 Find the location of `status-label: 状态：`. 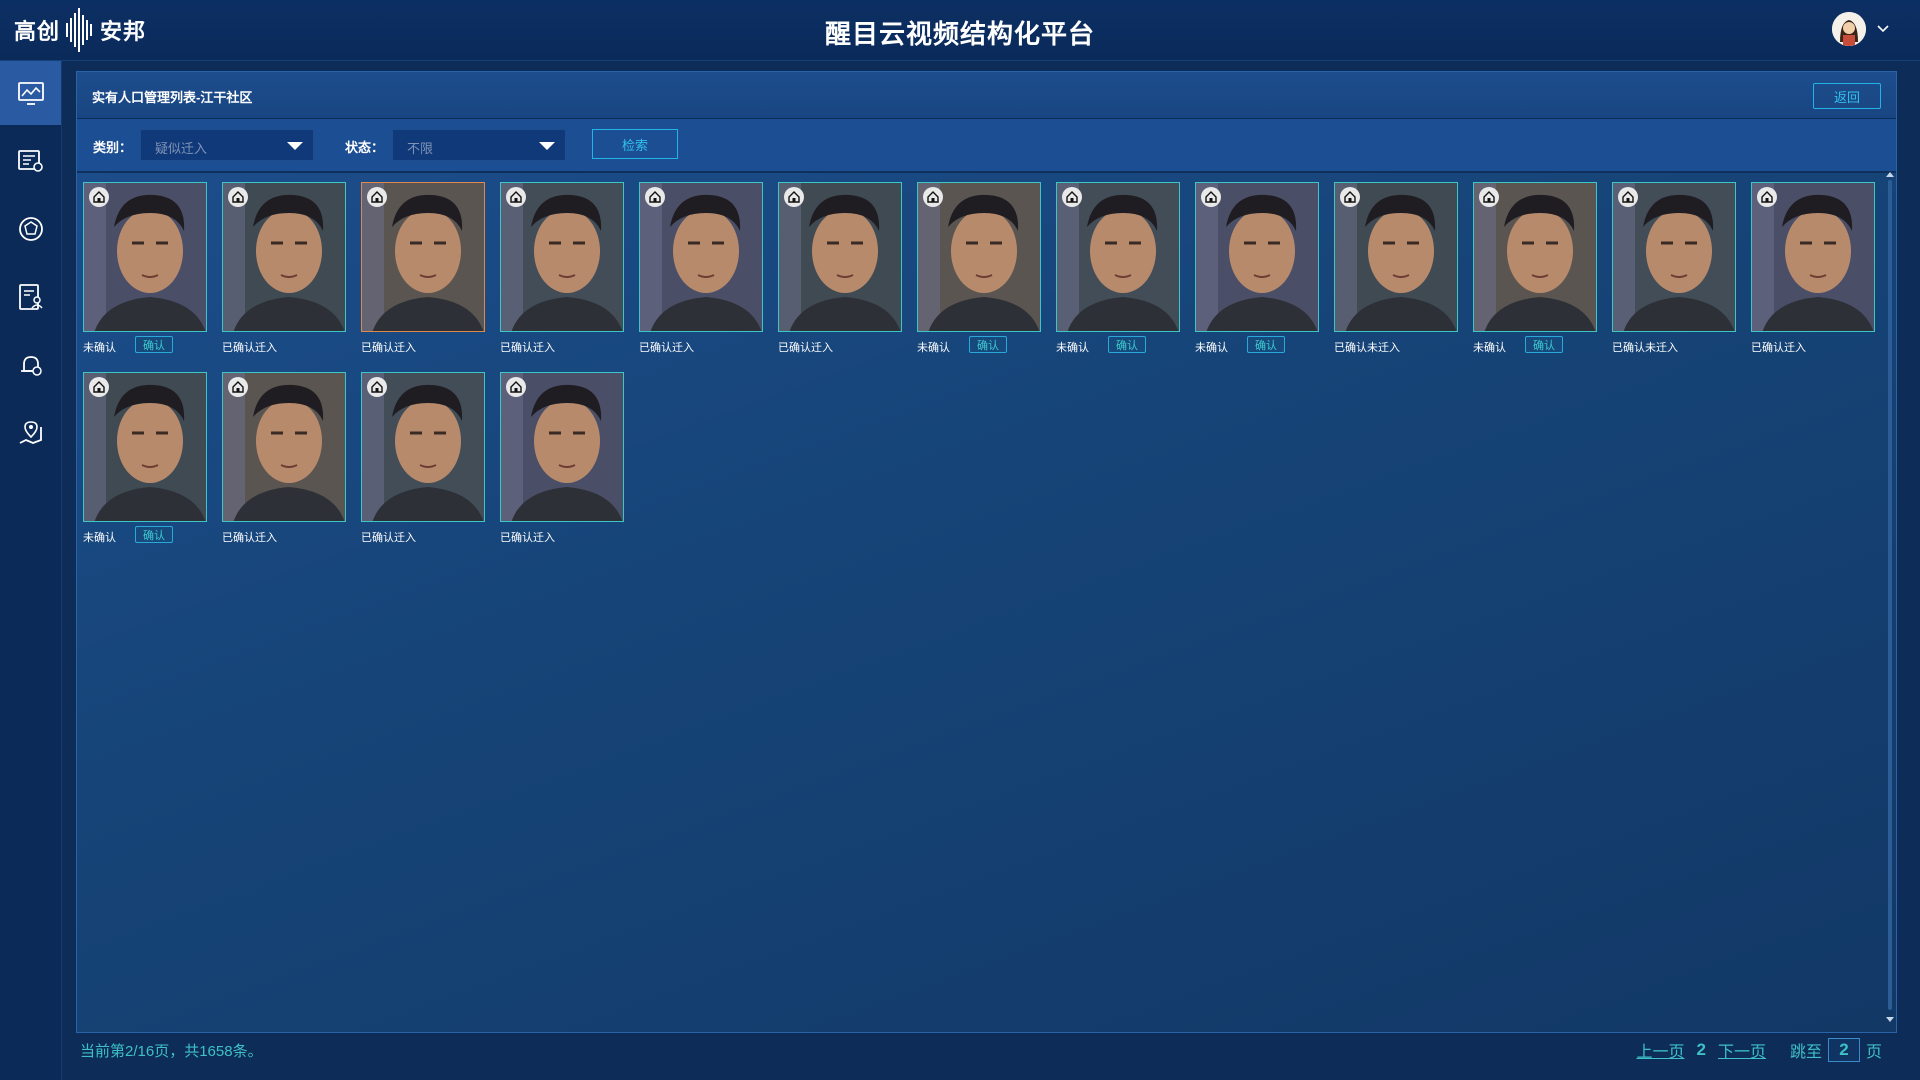

status-label: 状态： is located at coordinates (365, 147).